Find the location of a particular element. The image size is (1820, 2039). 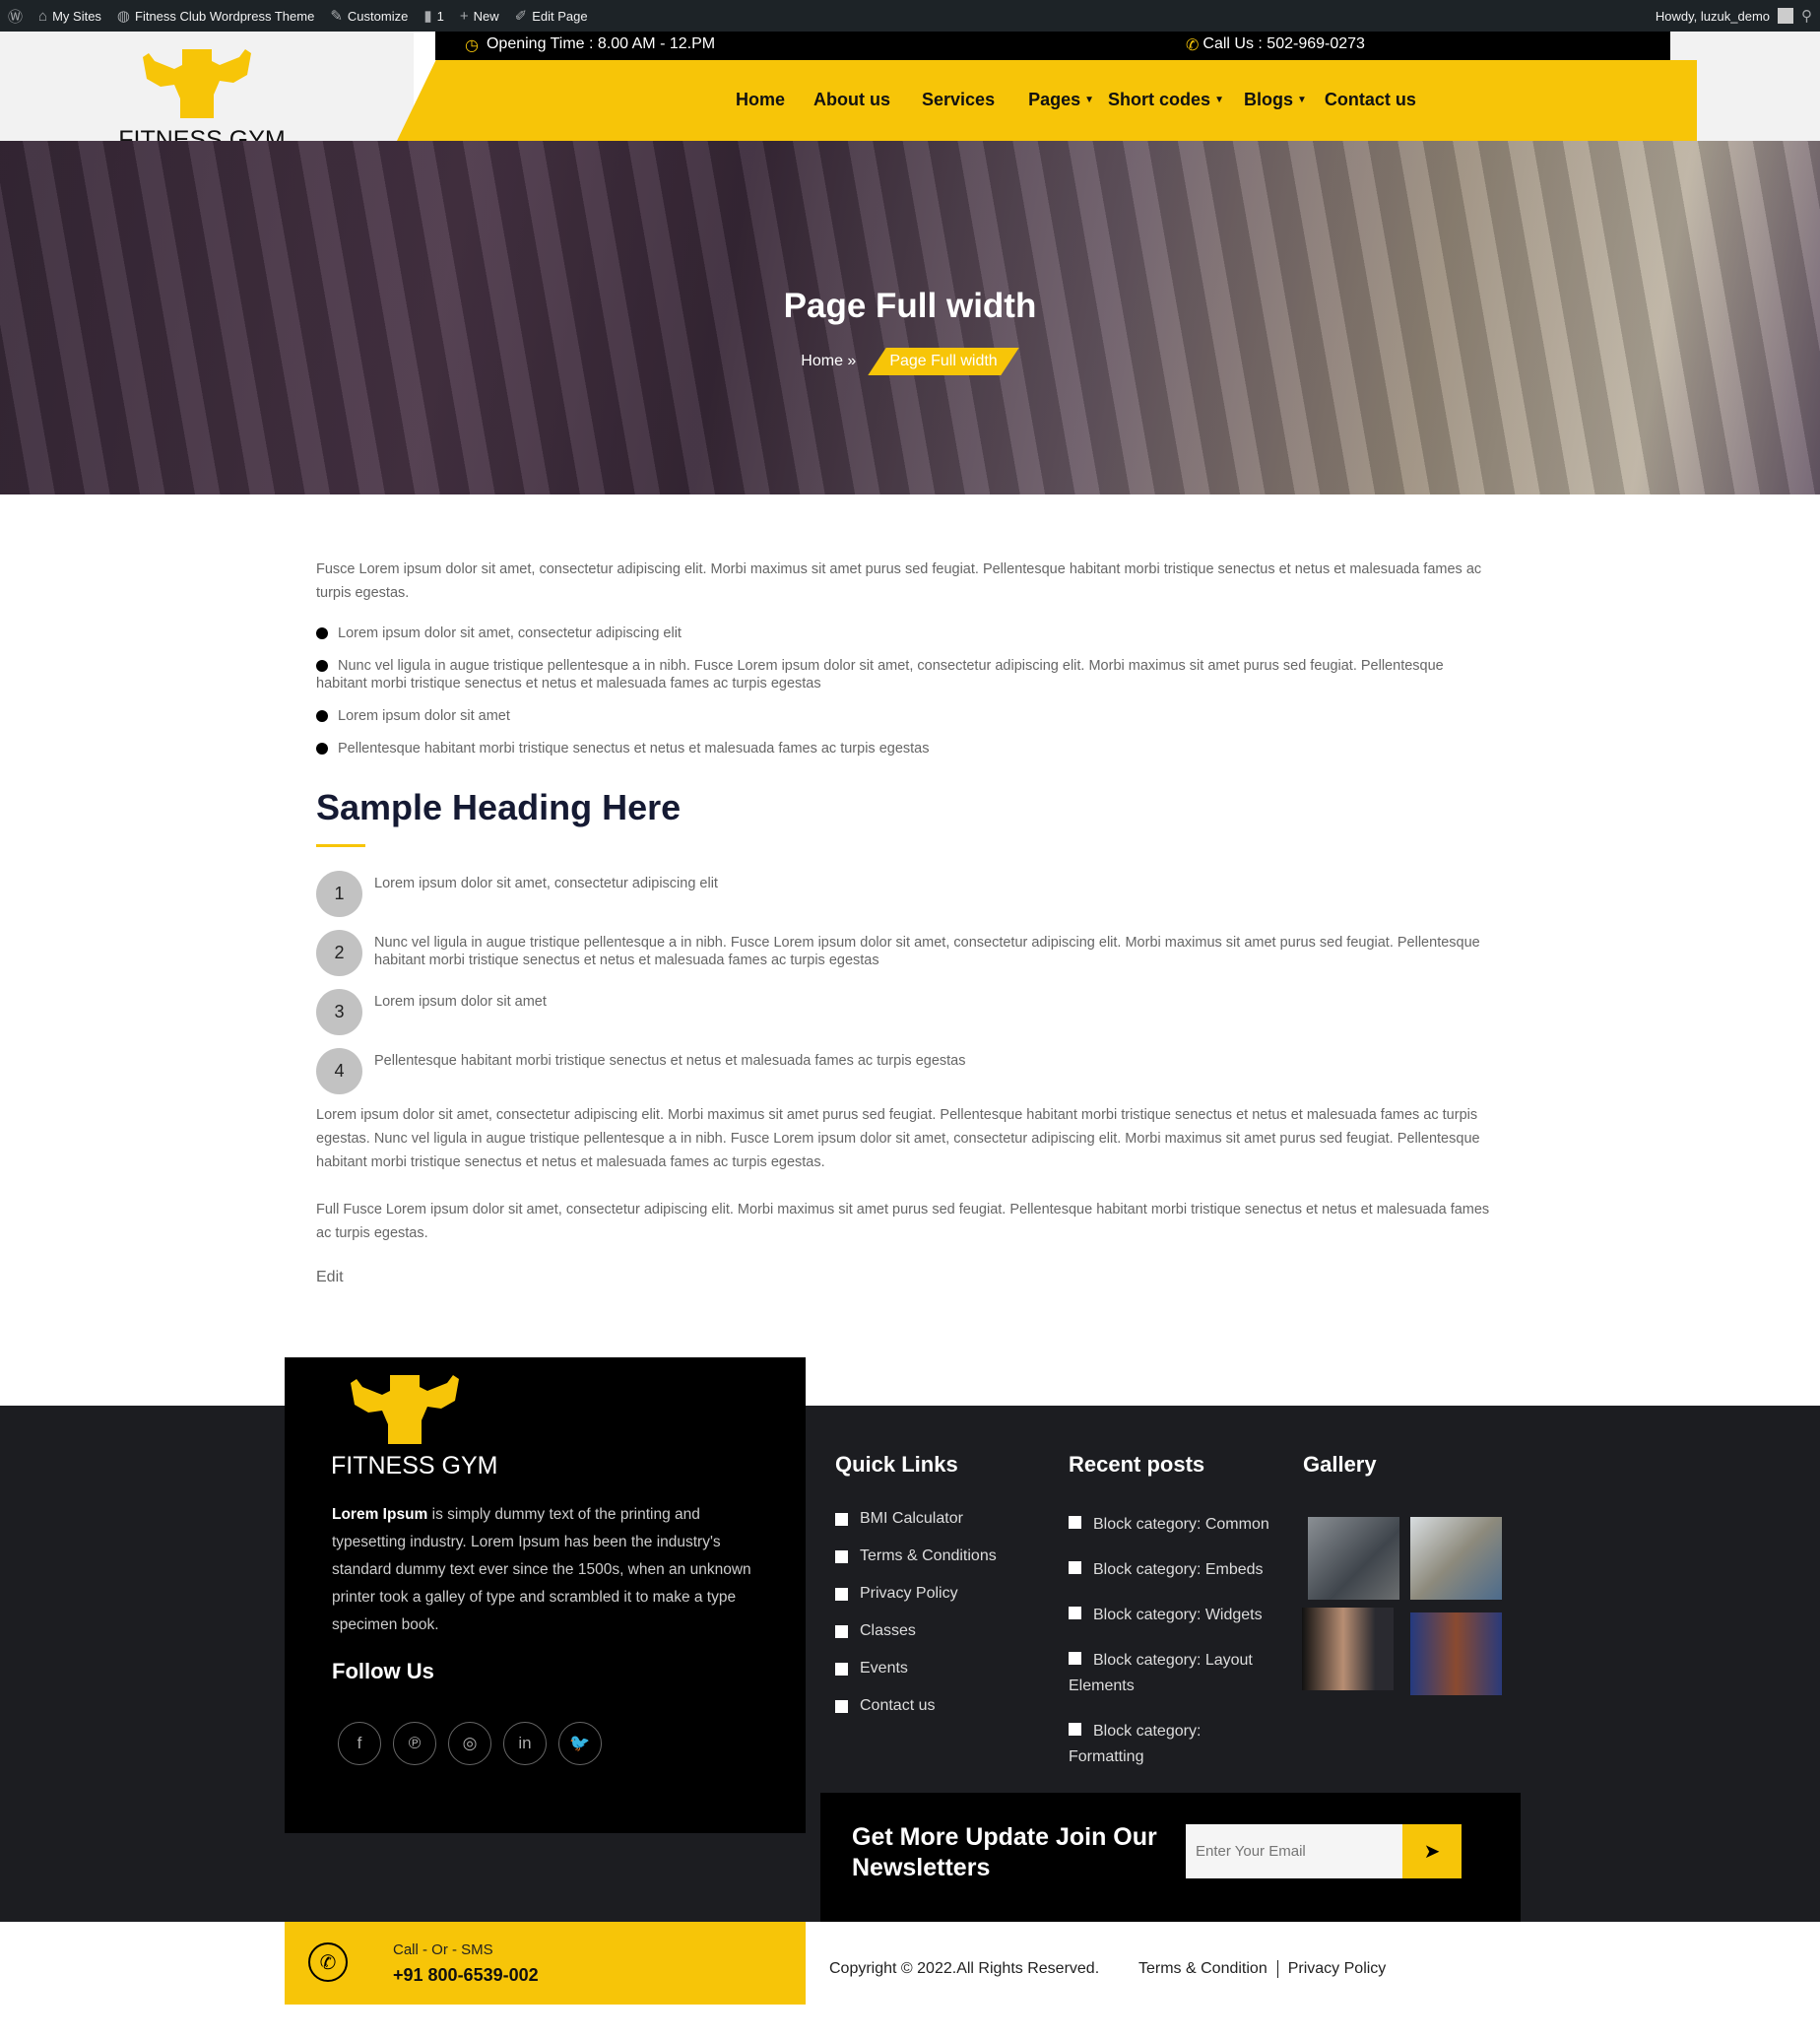

sites-icon: ⌂ is located at coordinates (43, 16).